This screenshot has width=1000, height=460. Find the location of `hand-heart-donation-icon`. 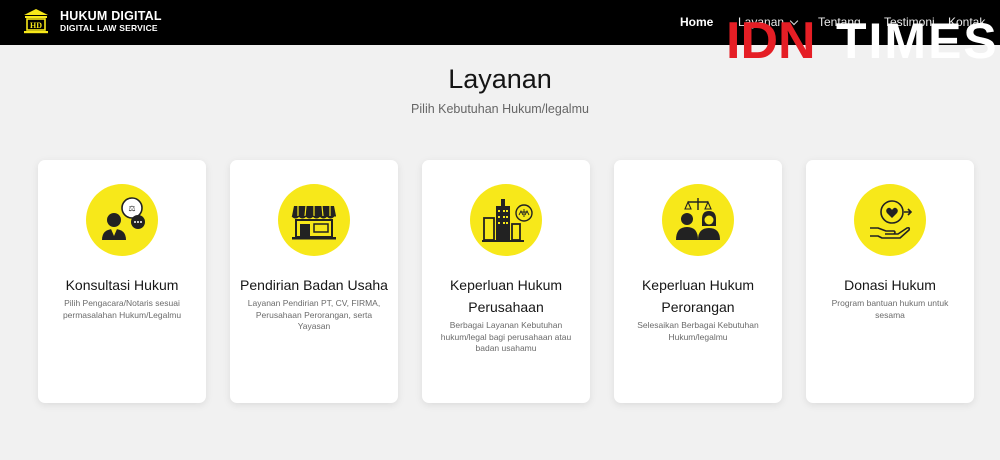

hand-heart-donation-icon is located at coordinates (891, 219).